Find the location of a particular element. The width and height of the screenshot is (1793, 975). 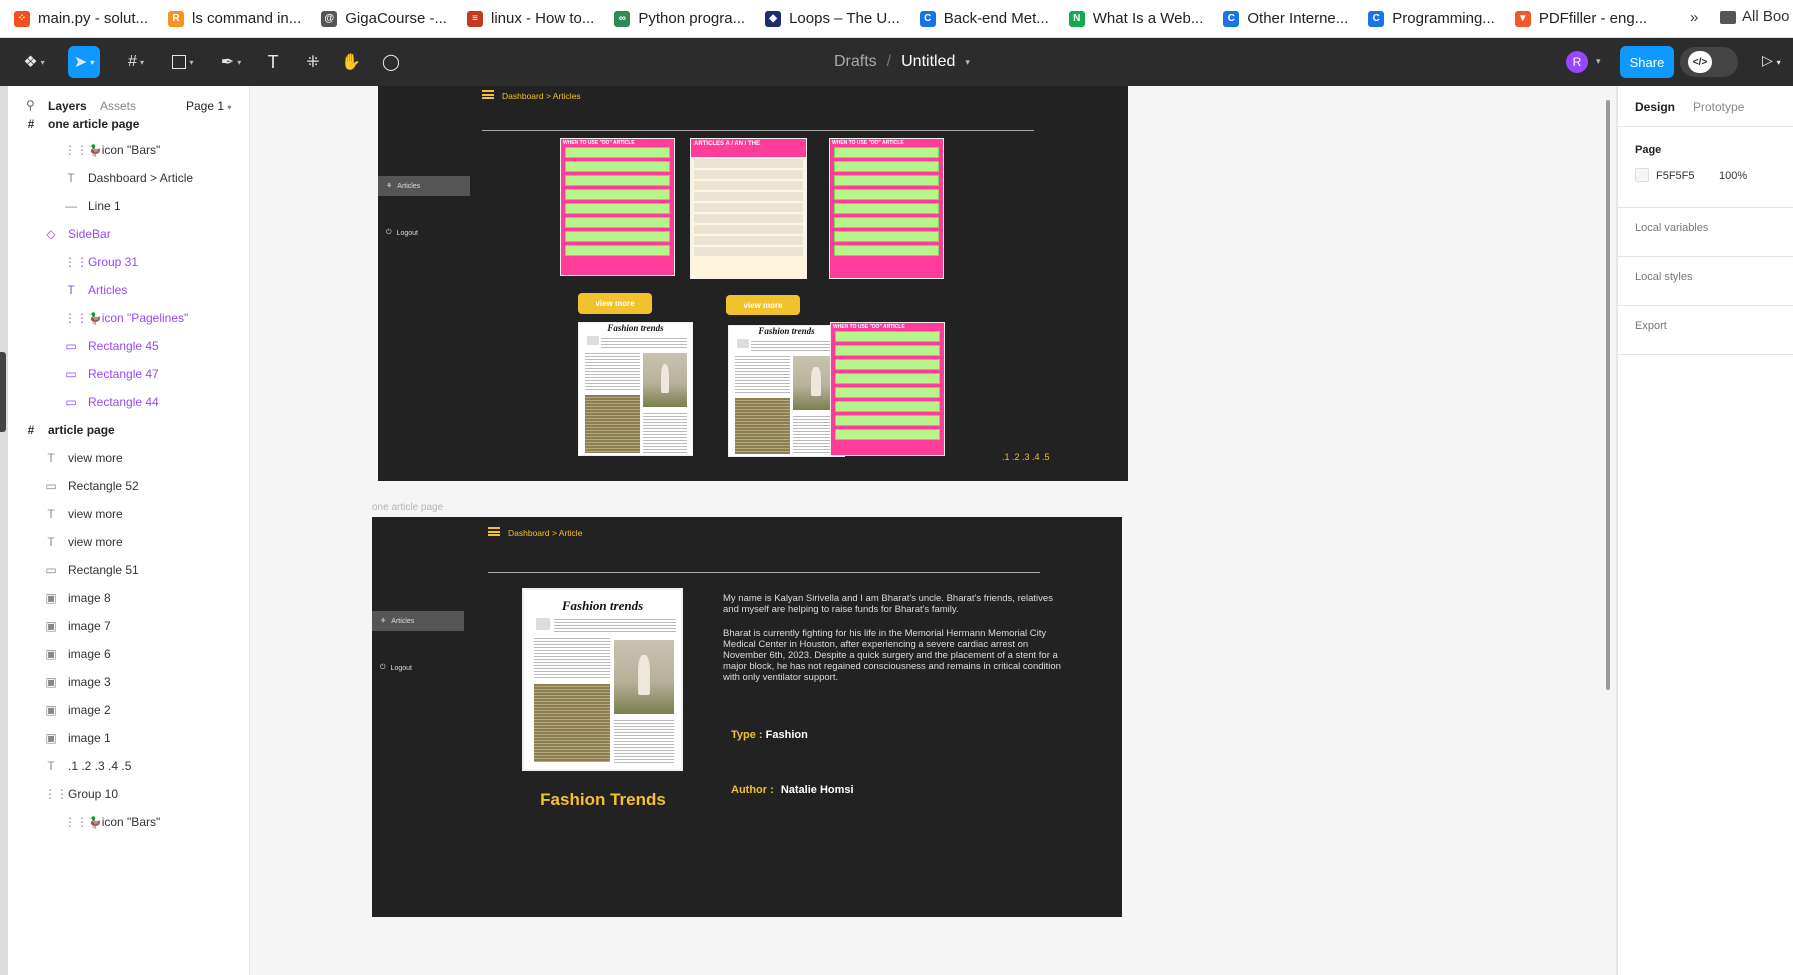

group-icon: ⋮⋮ is located at coordinates (76, 262).